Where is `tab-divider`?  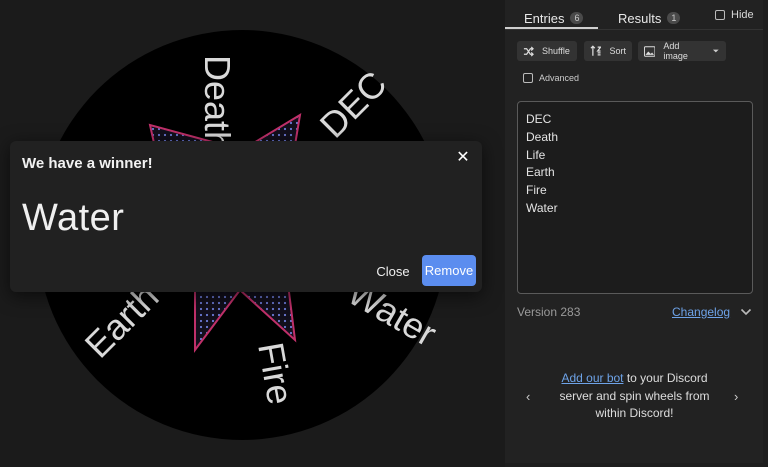 tab-divider is located at coordinates (634, 29).